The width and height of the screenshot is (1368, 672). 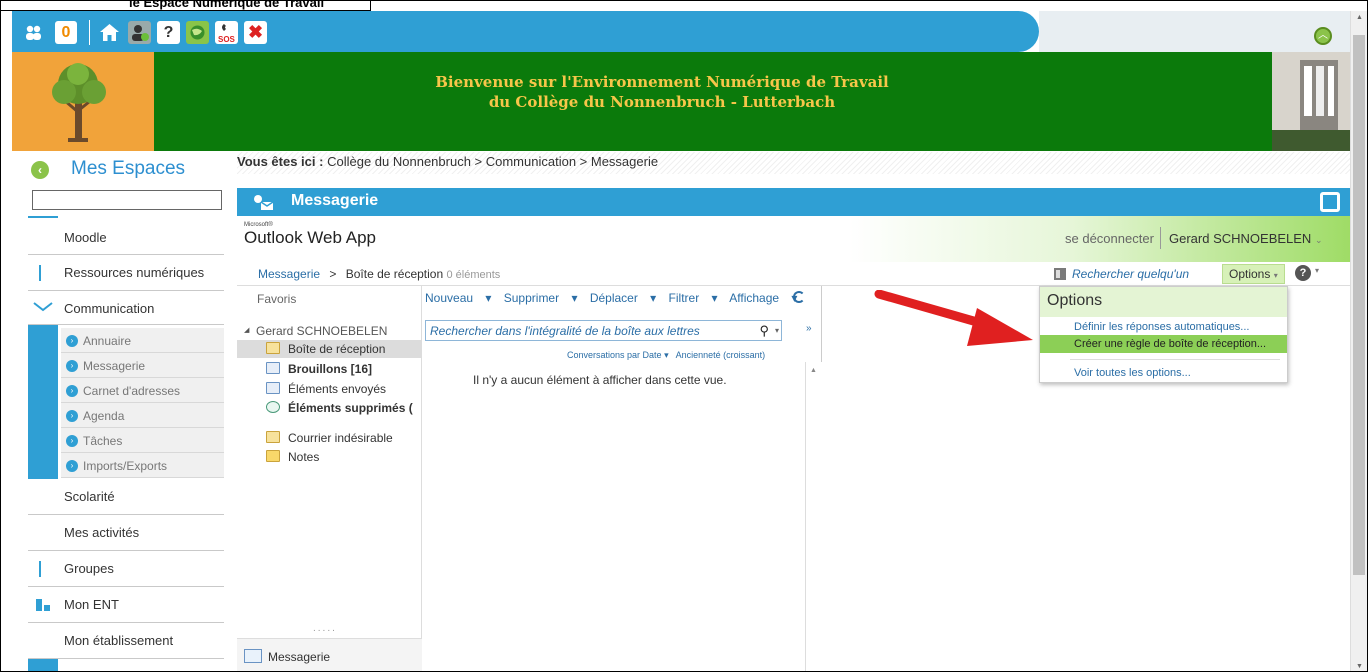 I want to click on collapse-triangle-icon: ◢, so click(x=247, y=330).